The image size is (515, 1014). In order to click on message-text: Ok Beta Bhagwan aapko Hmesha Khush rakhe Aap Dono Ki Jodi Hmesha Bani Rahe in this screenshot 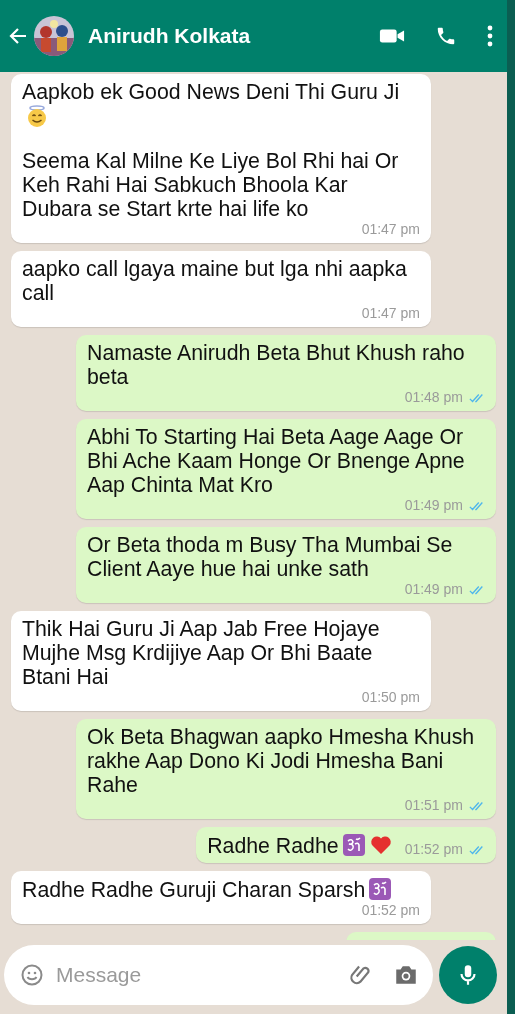, I will do `click(281, 761)`.